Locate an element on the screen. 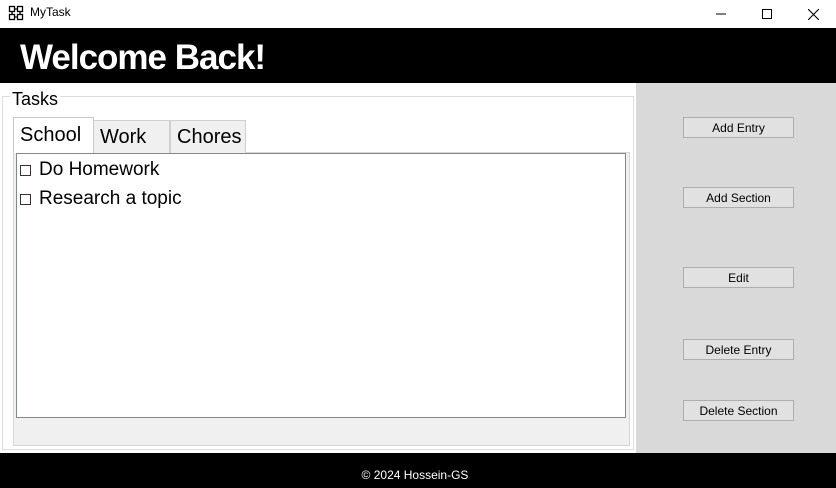 The image size is (836, 488). footer: © 2024 Hossein-GS is located at coordinates (418, 470).